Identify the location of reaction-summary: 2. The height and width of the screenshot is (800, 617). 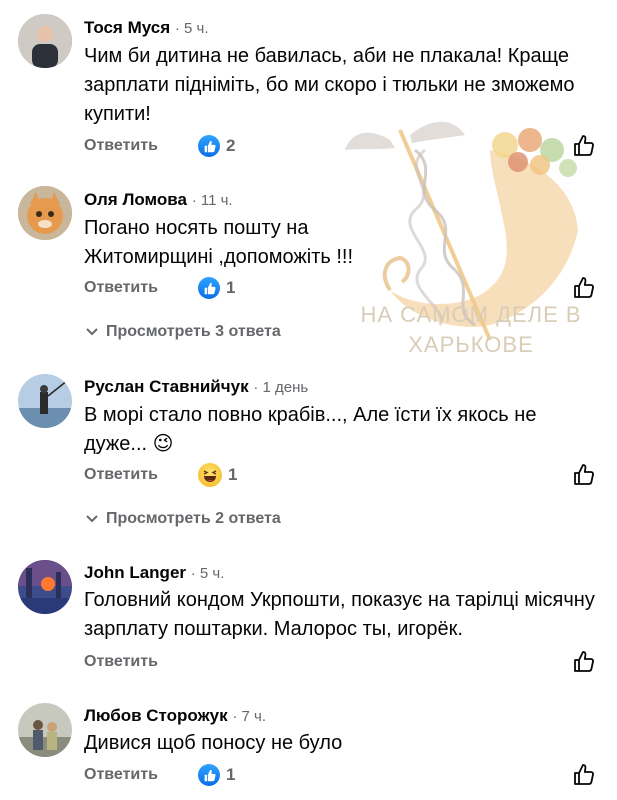
(216, 146).